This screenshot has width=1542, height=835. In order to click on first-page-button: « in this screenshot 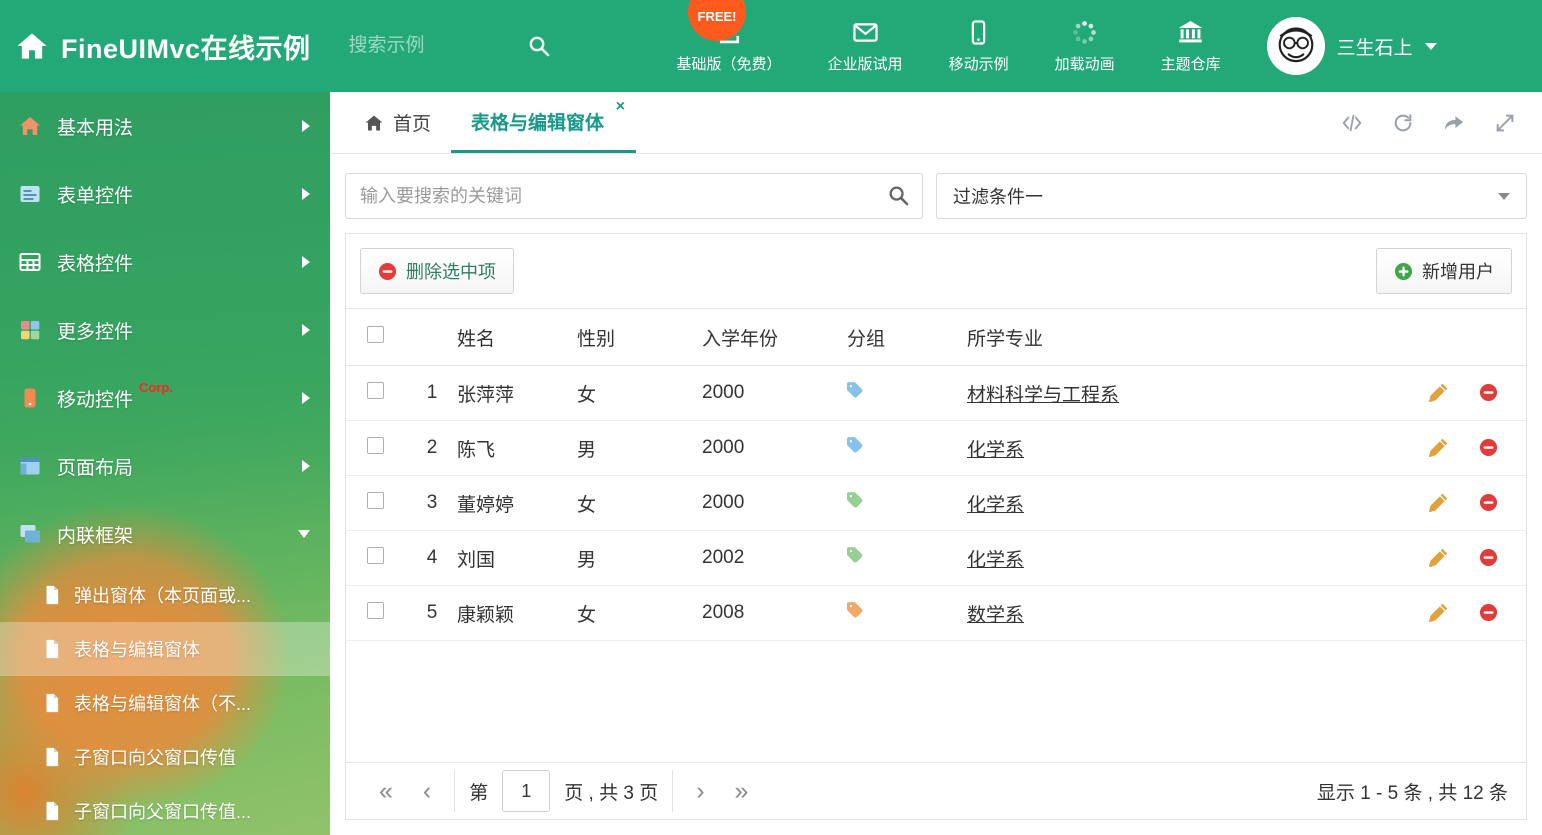, I will do `click(386, 791)`.